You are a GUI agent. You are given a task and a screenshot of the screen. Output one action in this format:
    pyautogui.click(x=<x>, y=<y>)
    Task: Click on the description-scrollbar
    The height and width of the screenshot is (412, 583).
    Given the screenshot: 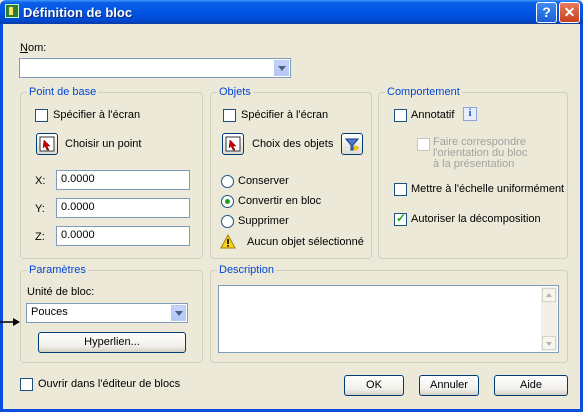 What is the action you would take?
    pyautogui.click(x=549, y=319)
    